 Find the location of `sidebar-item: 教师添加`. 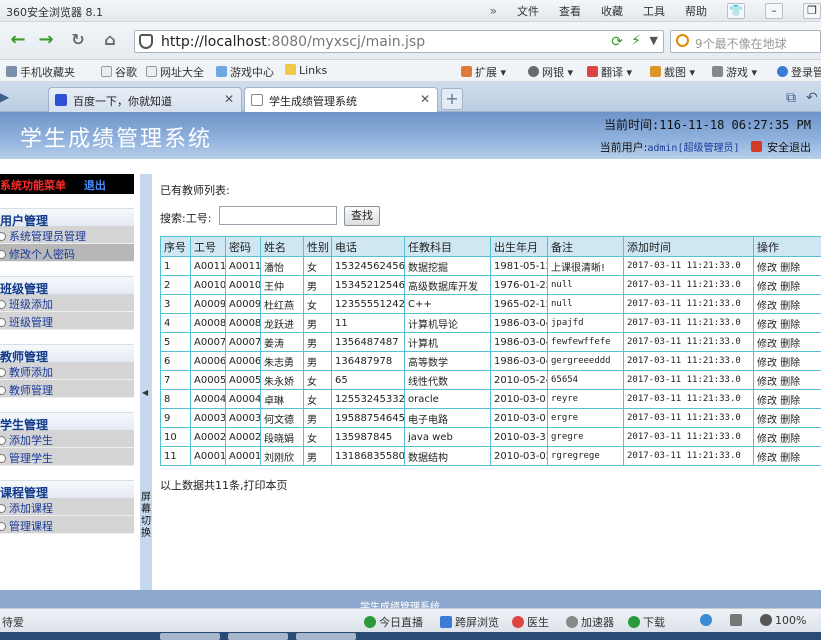

sidebar-item: 教师添加 is located at coordinates (67, 371).